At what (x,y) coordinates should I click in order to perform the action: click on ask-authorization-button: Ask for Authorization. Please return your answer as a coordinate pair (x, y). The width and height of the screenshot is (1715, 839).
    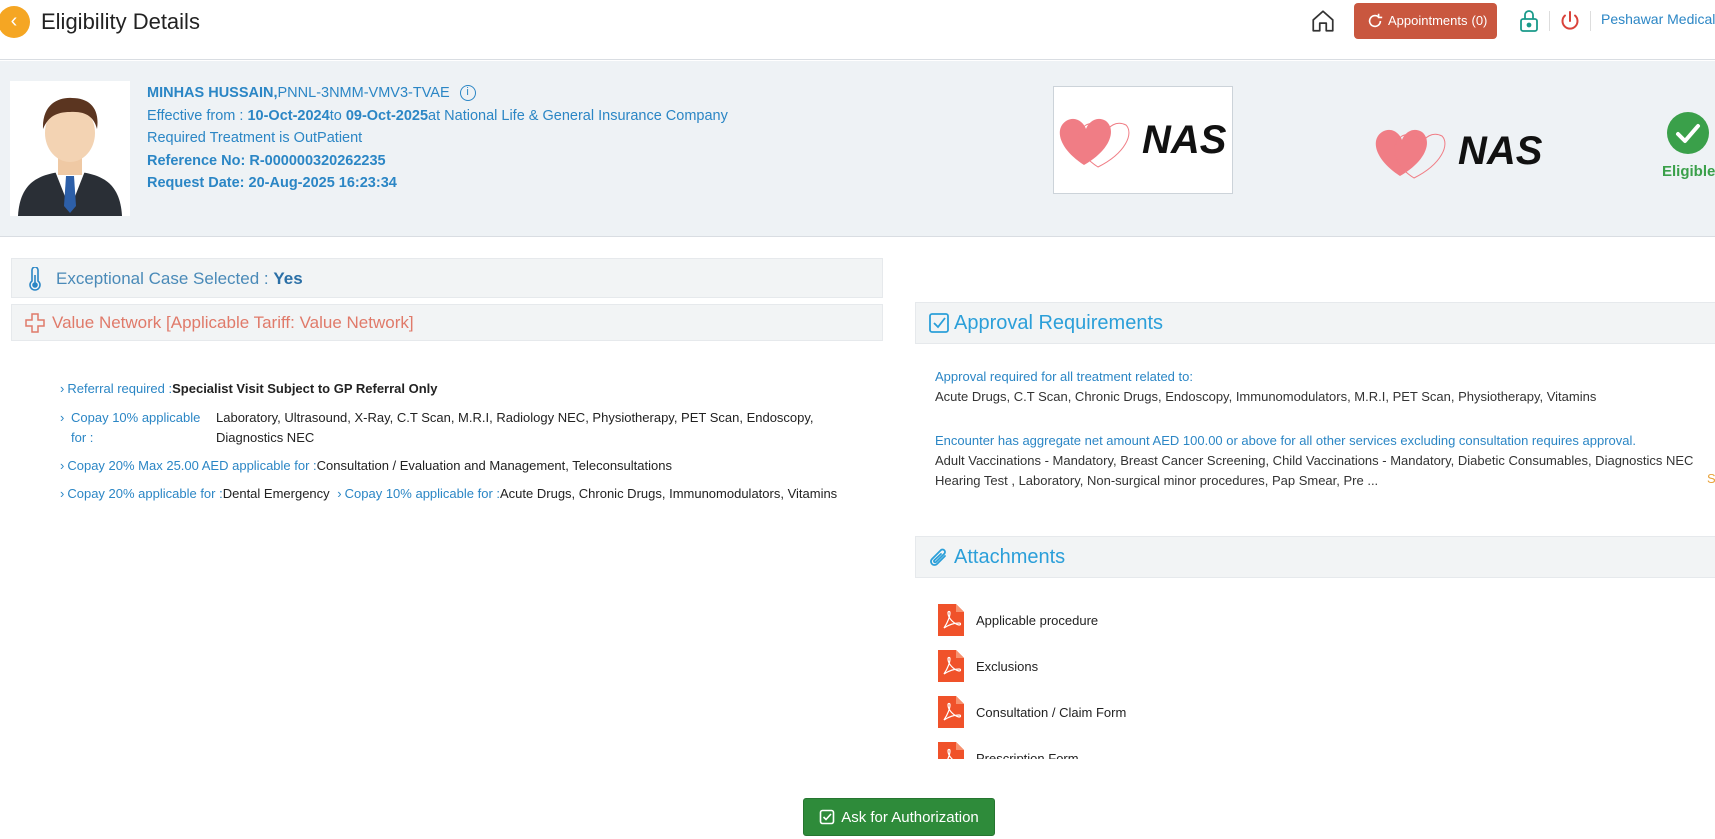
    Looking at the image, I should click on (899, 817).